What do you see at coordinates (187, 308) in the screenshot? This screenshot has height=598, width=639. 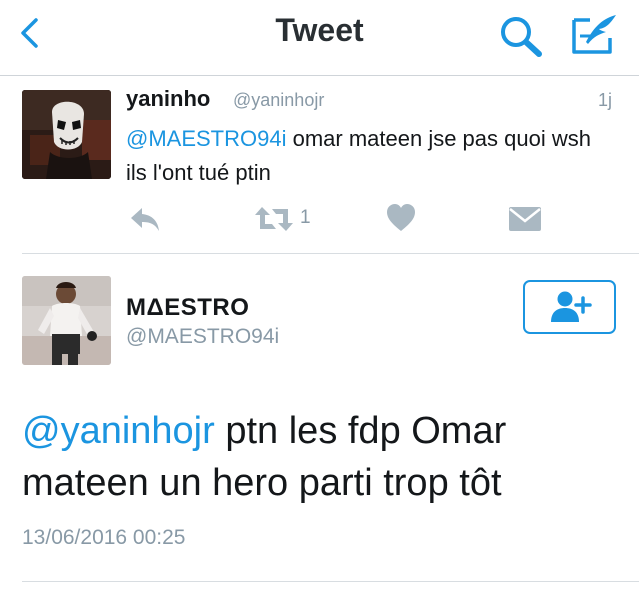 I see `author-name: MΔESTRO` at bounding box center [187, 308].